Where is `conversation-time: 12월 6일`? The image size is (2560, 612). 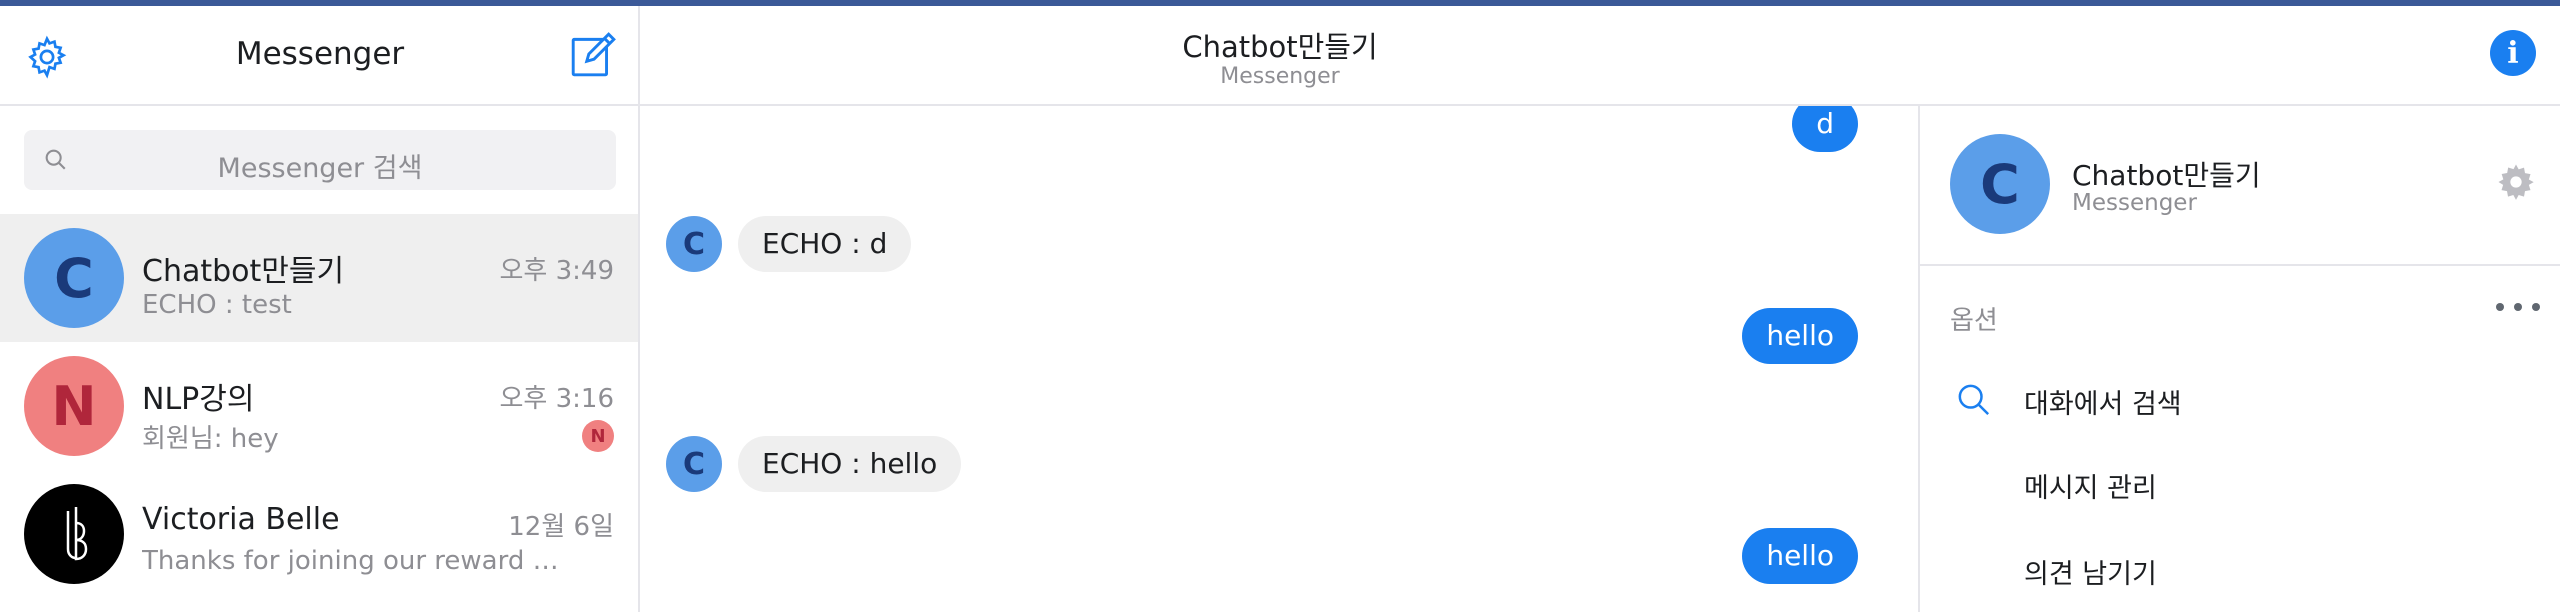
conversation-time: 12월 6일 is located at coordinates (561, 527).